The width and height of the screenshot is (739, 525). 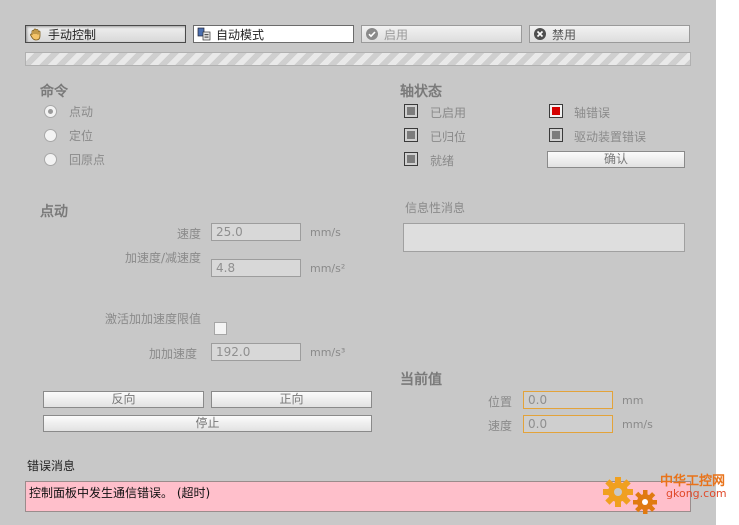 I want to click on command-section-title: 命令, so click(x=54, y=92).